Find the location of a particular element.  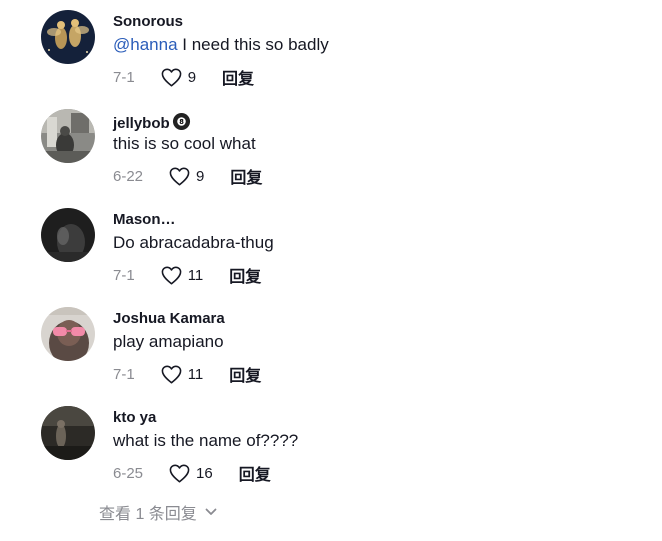

comment-meta: 7-1 9 回复 is located at coordinates (183, 77).